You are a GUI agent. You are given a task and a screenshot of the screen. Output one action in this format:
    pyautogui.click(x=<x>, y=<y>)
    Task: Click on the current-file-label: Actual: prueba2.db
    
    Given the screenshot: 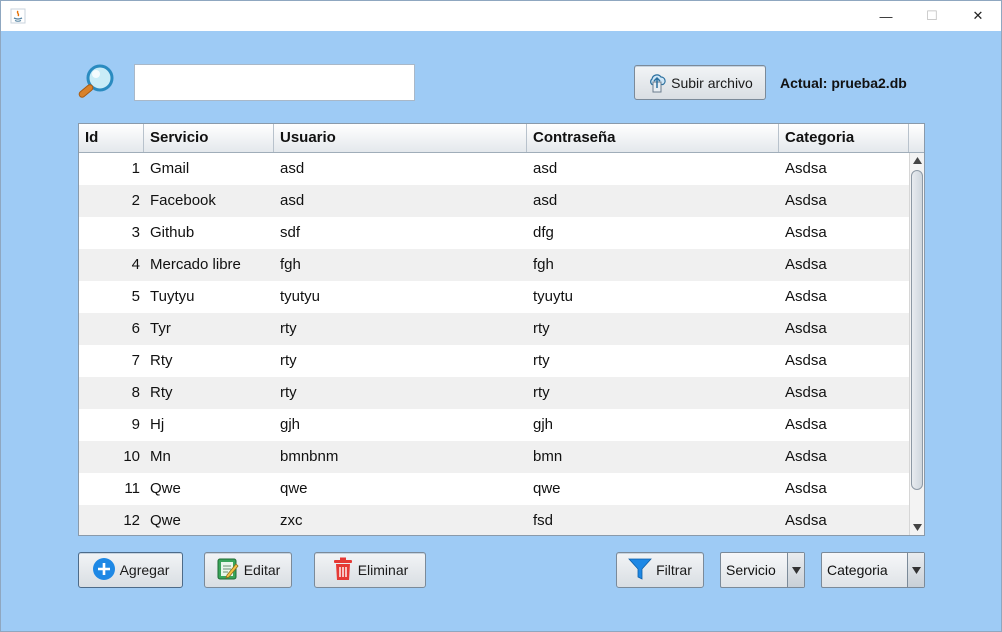 What is the action you would take?
    pyautogui.click(x=843, y=83)
    